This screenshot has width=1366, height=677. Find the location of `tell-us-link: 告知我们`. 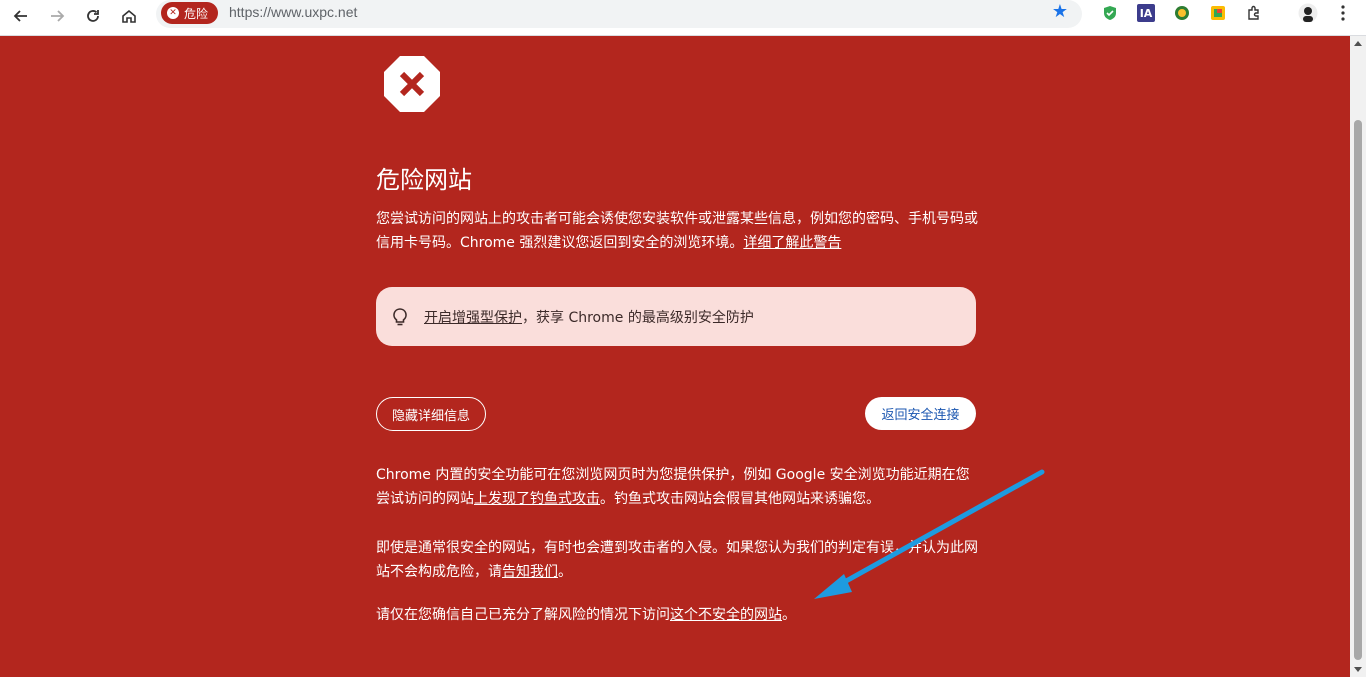

tell-us-link: 告知我们 is located at coordinates (530, 572).